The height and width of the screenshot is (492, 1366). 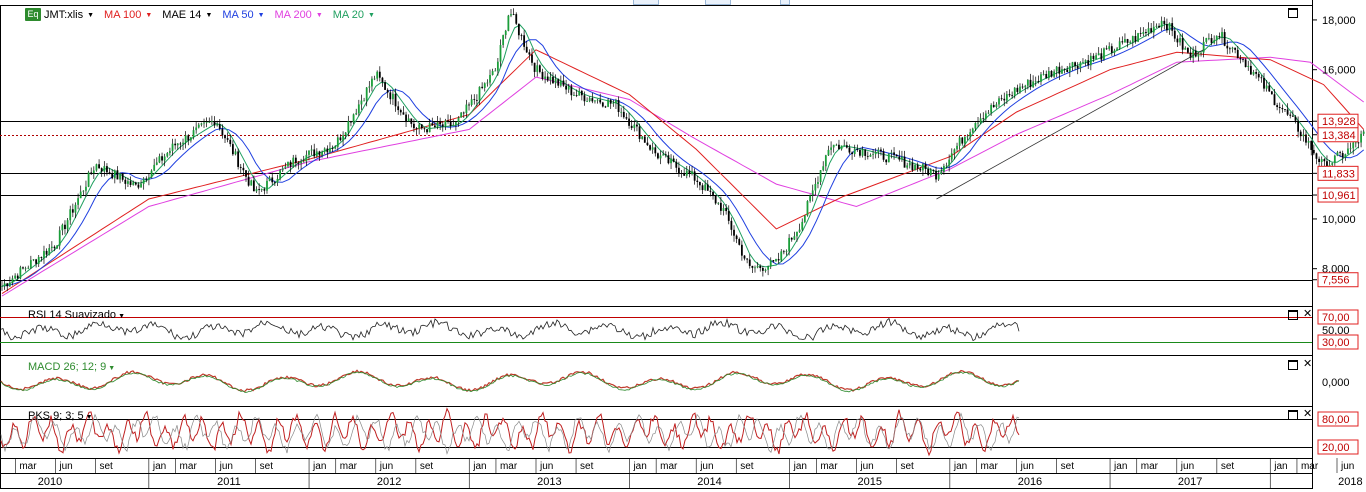 I want to click on maximize-main-icon, so click(x=1293, y=13).